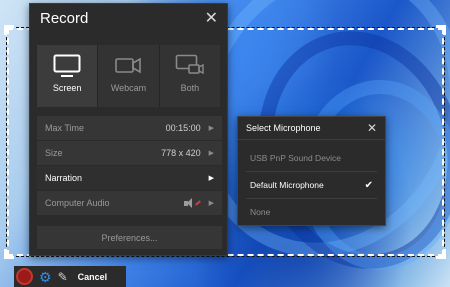  Describe the element at coordinates (296, 158) in the screenshot. I see `mic-option-label: USB PnP Sound Device` at that location.